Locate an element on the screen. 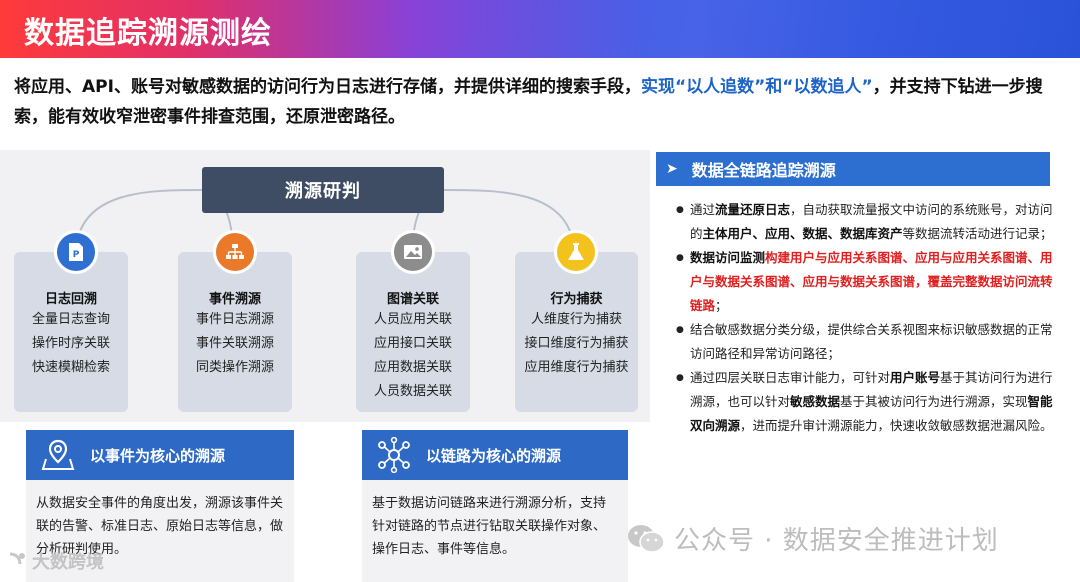 The image size is (1080, 582). watermark-left-text: 大数跨境 is located at coordinates (68, 562).